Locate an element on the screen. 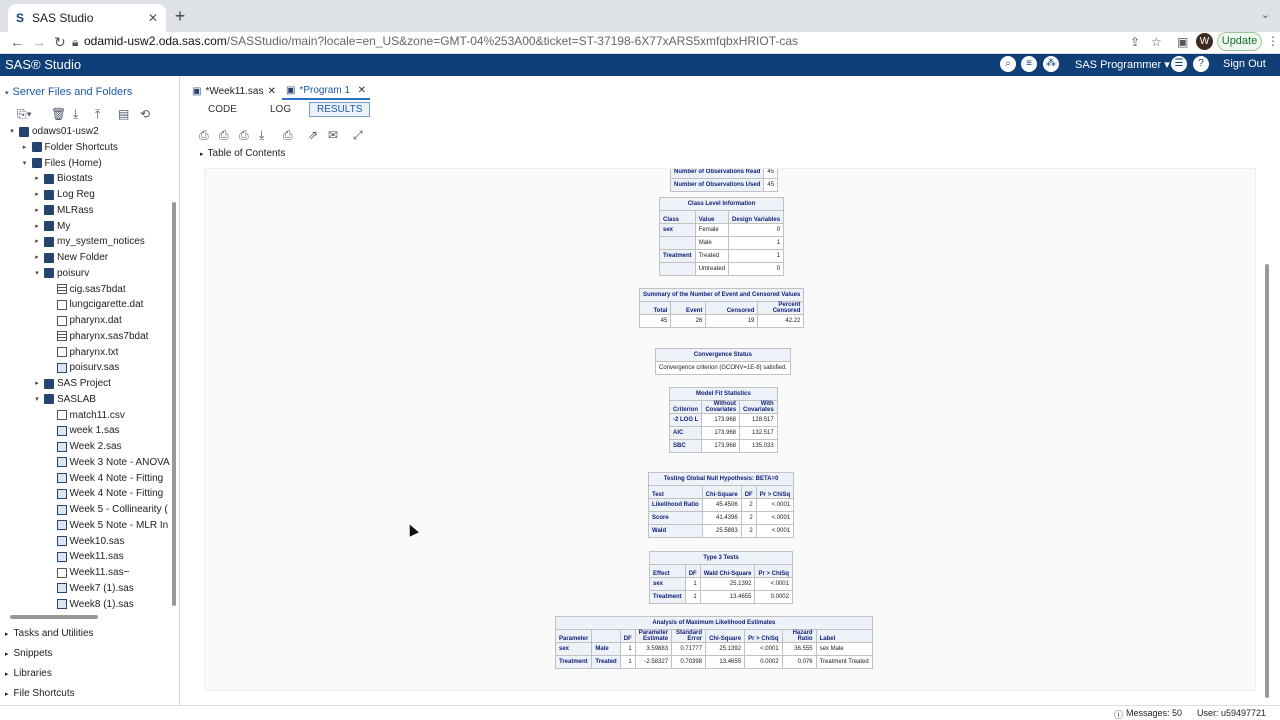  tab-search-chevron-icon: ⌄ is located at coordinates (1265, 14).